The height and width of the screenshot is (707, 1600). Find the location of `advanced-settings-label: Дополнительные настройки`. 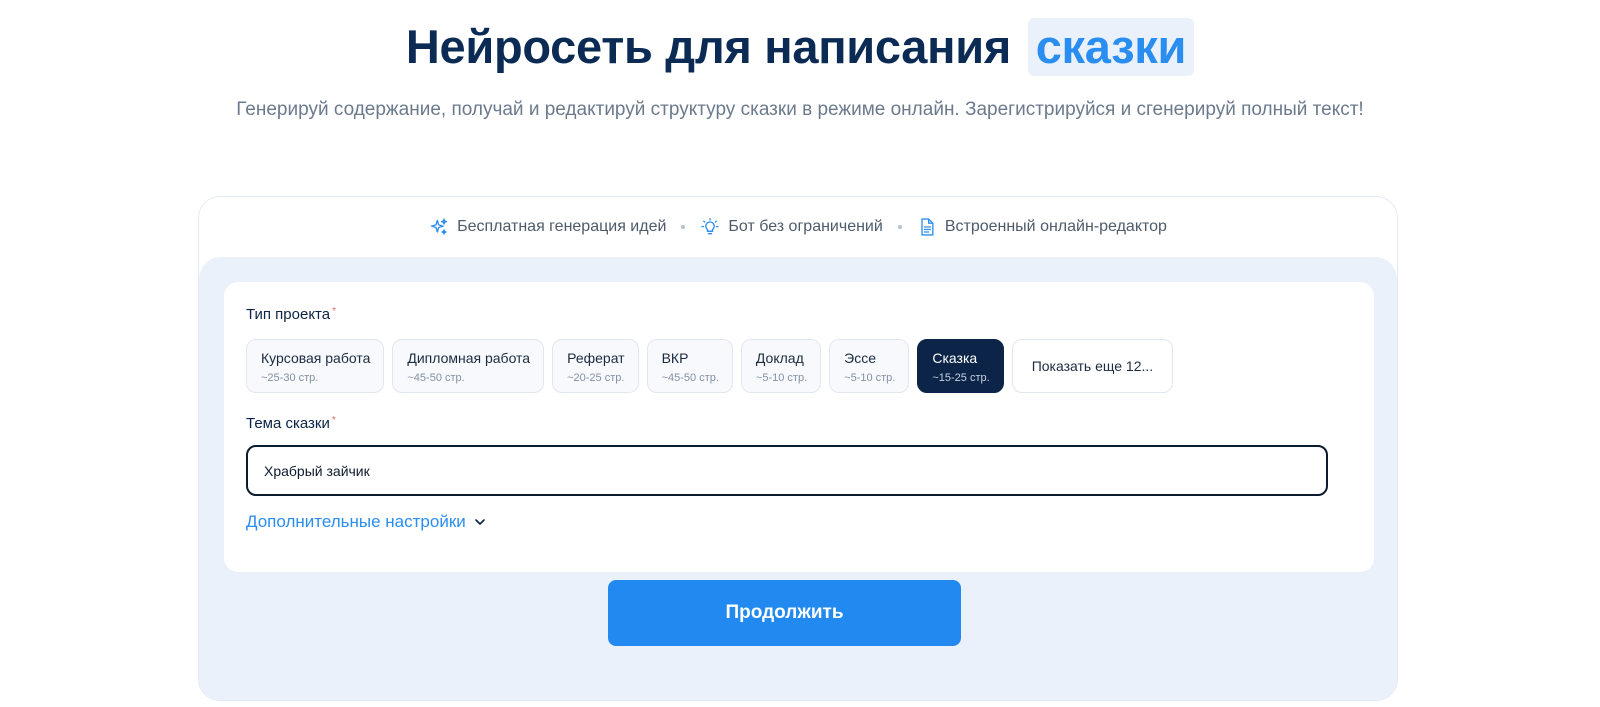

advanced-settings-label: Дополнительные настройки is located at coordinates (356, 521).